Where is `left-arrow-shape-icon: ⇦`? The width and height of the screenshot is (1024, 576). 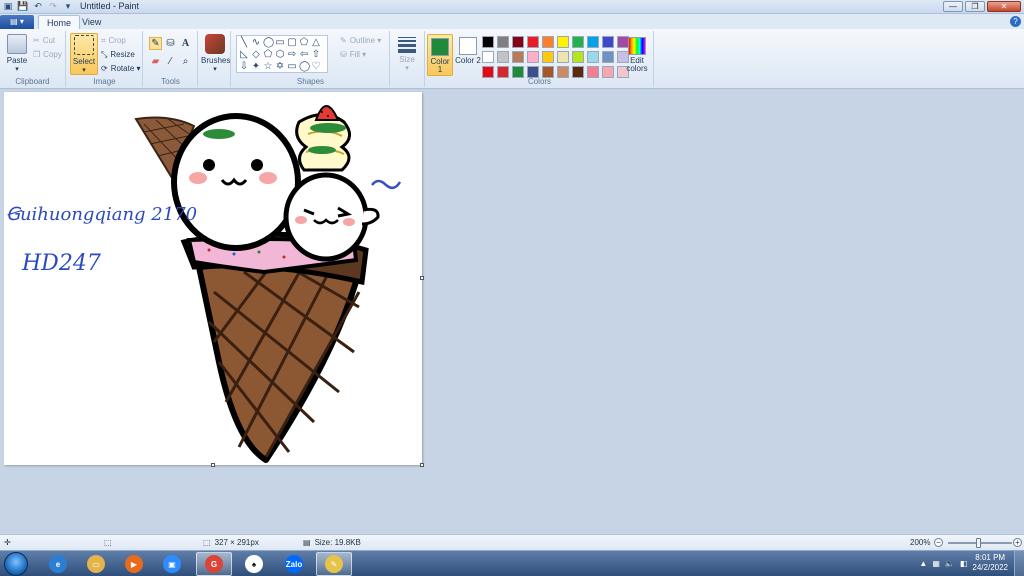
left-arrow-shape-icon: ⇦ is located at coordinates (304, 55).